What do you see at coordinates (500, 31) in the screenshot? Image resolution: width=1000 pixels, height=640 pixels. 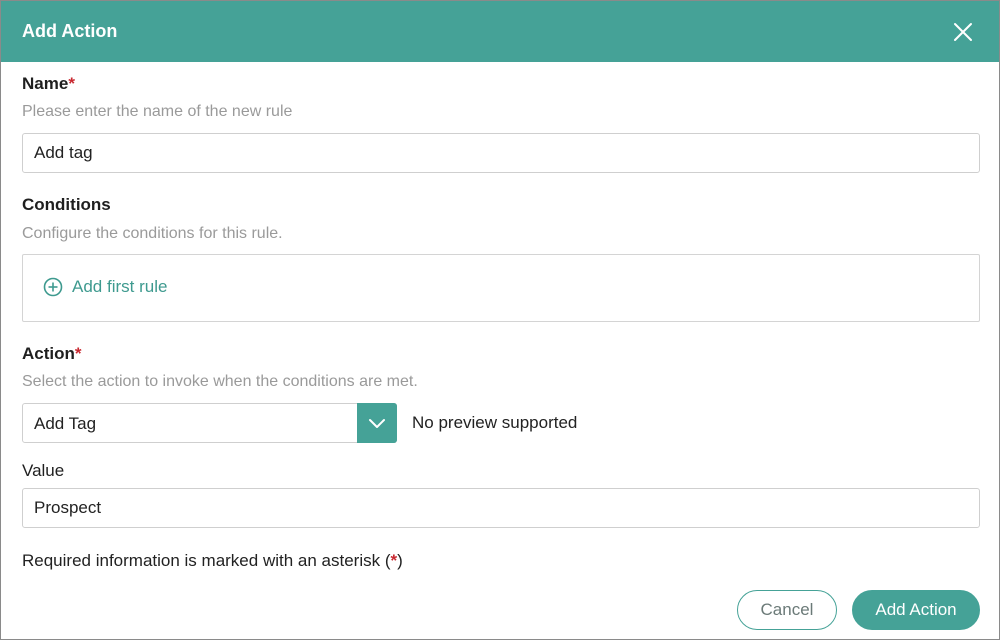 I see `dialog-header: Add Action` at bounding box center [500, 31].